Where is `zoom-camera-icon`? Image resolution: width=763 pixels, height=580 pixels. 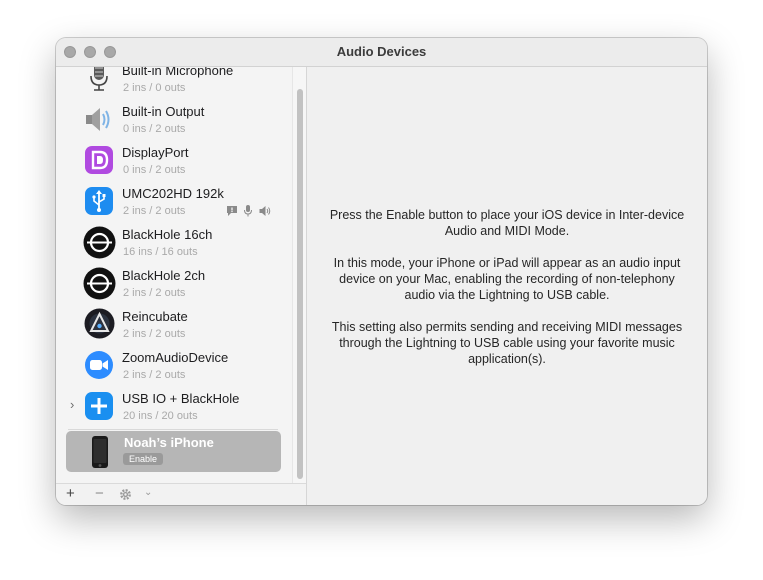
zoom-camera-icon is located at coordinates (99, 365).